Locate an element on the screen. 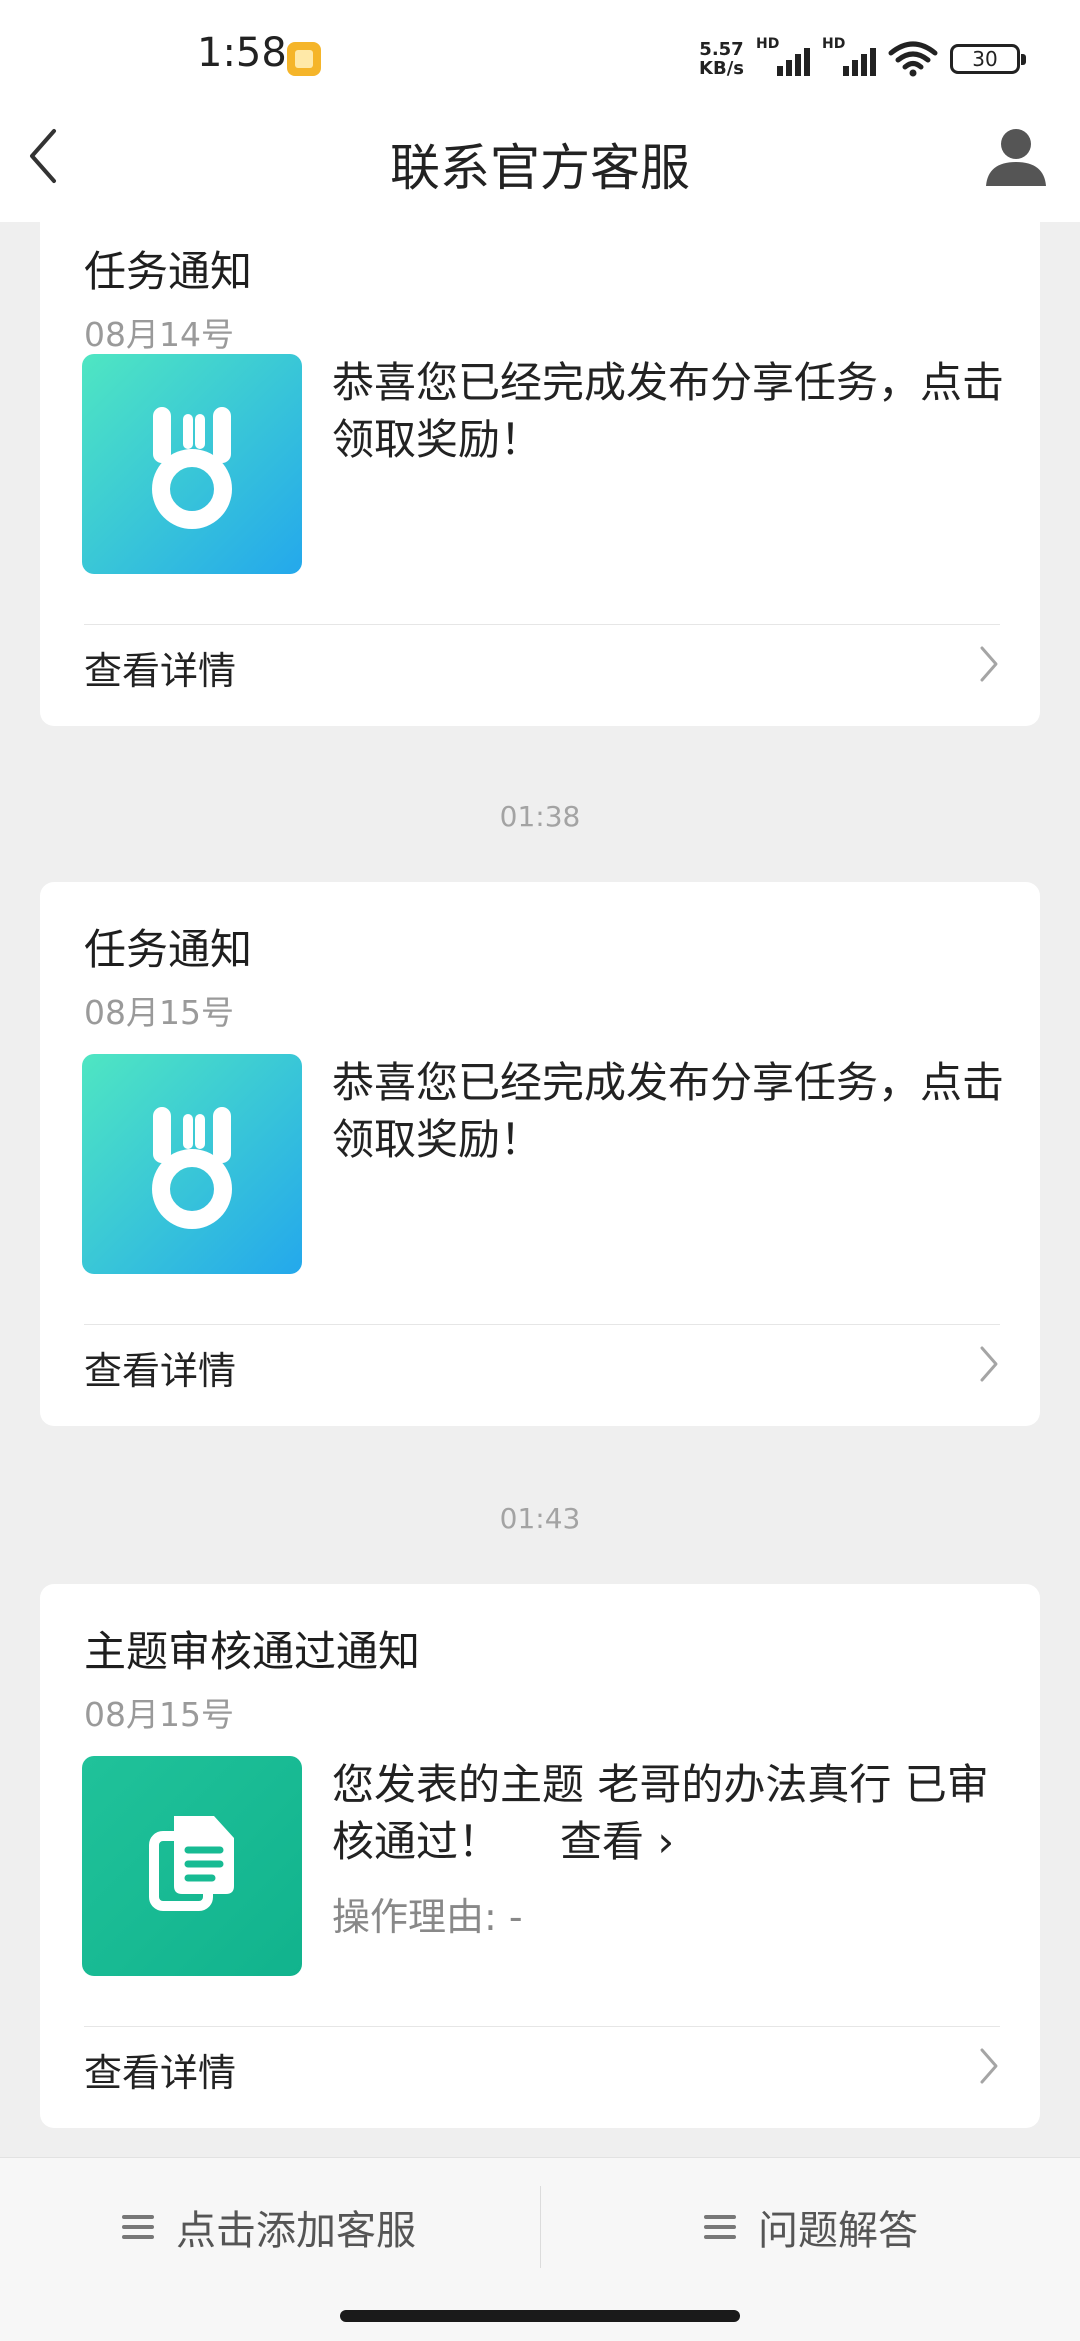 The width and height of the screenshot is (1080, 2341). faq-button: 问题解答 is located at coordinates (811, 2227).